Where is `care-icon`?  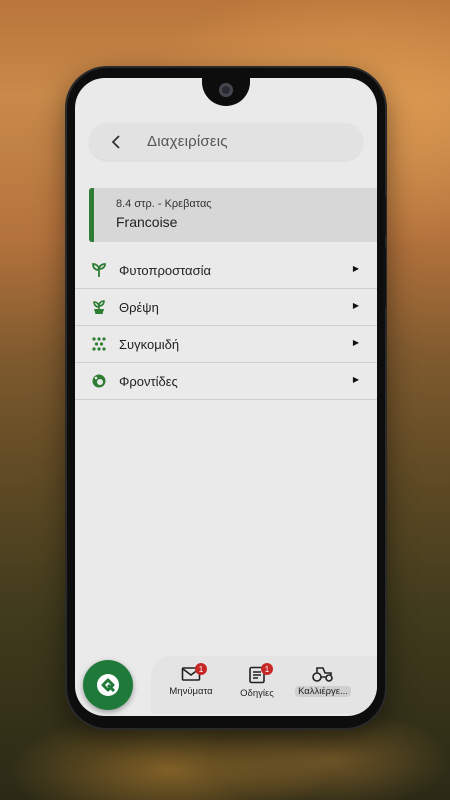 care-icon is located at coordinates (99, 381).